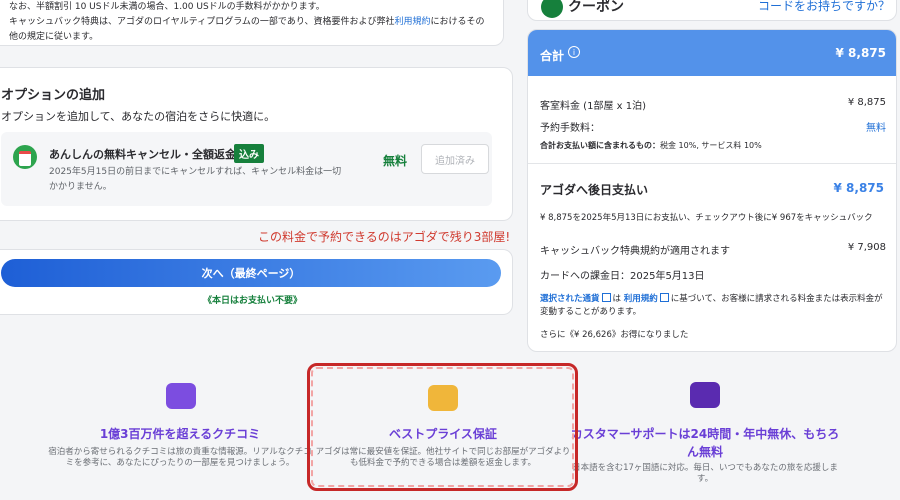 The width and height of the screenshot is (900, 500). Describe the element at coordinates (858, 188) in the screenshot. I see `pay-later-amount: ¥ 8,875` at that location.